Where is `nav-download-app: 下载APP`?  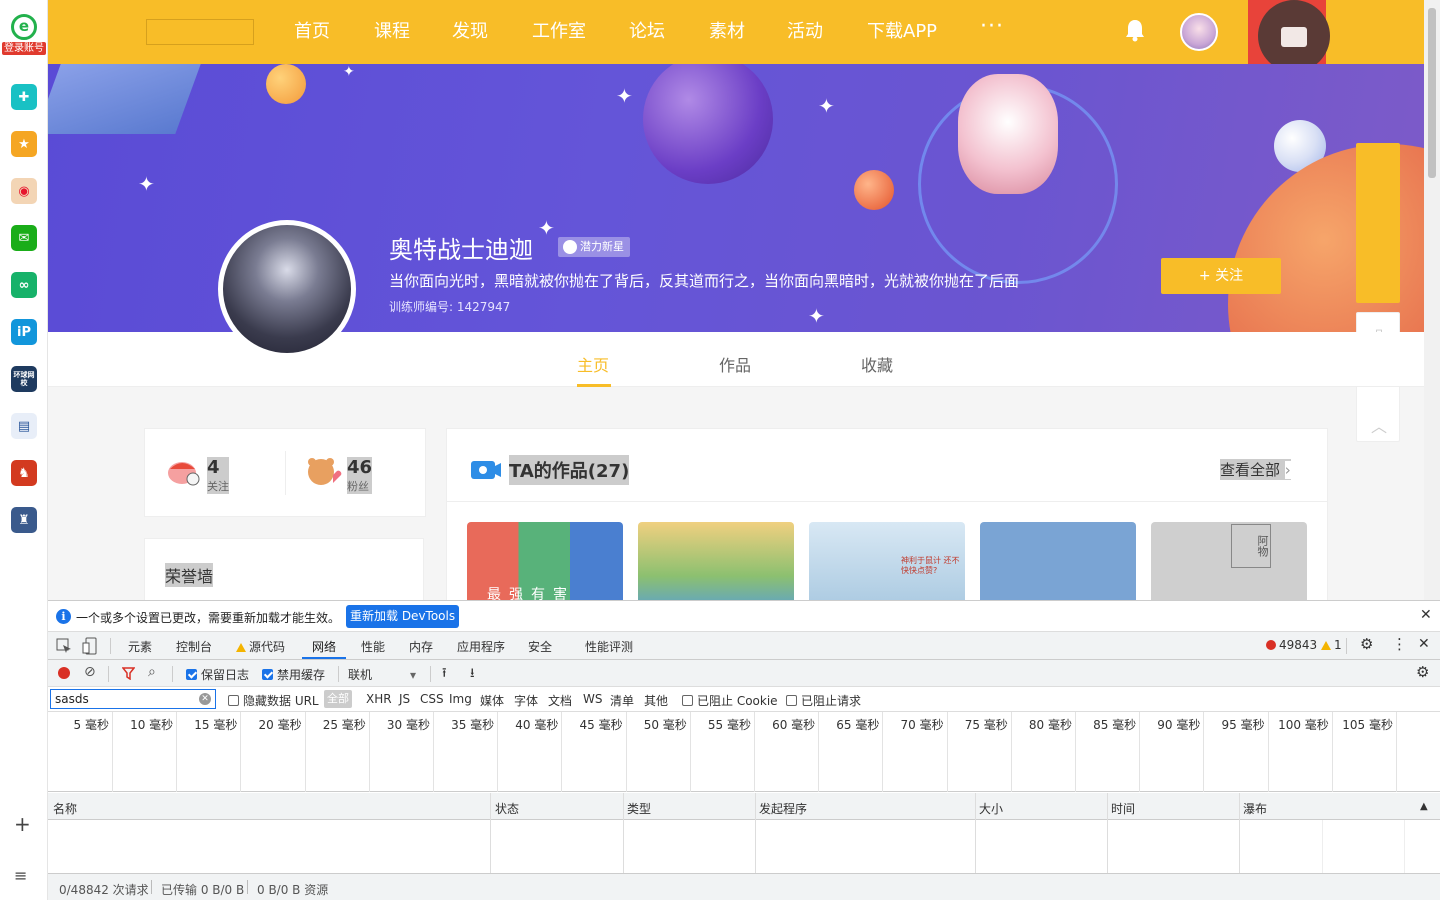 nav-download-app: 下载APP is located at coordinates (902, 32).